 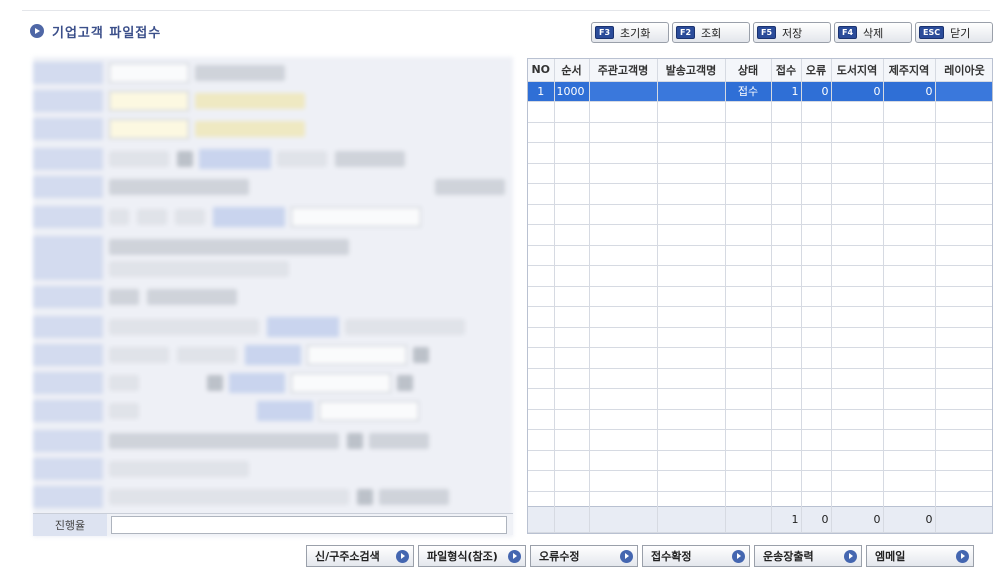 What do you see at coordinates (686, 32) in the screenshot?
I see `f2-key-badge: F2` at bounding box center [686, 32].